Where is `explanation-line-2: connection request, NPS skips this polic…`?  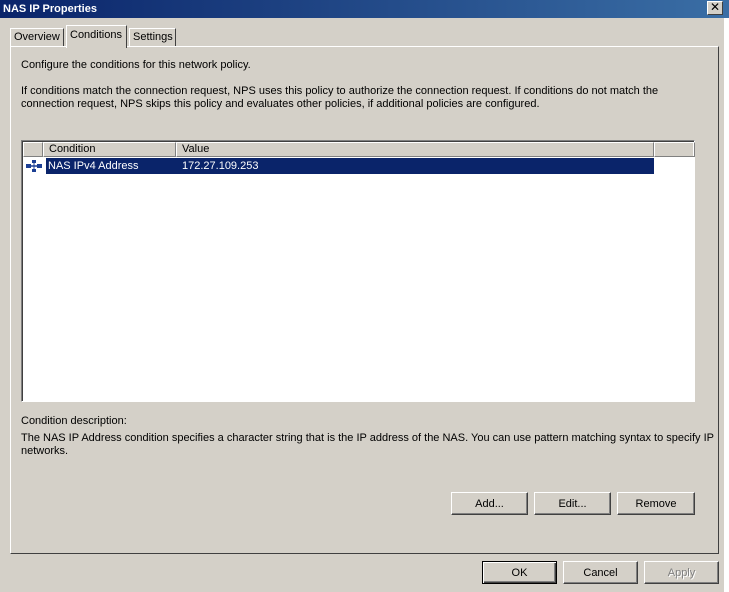 explanation-line-2: connection request, NPS skips this polic… is located at coordinates (280, 104).